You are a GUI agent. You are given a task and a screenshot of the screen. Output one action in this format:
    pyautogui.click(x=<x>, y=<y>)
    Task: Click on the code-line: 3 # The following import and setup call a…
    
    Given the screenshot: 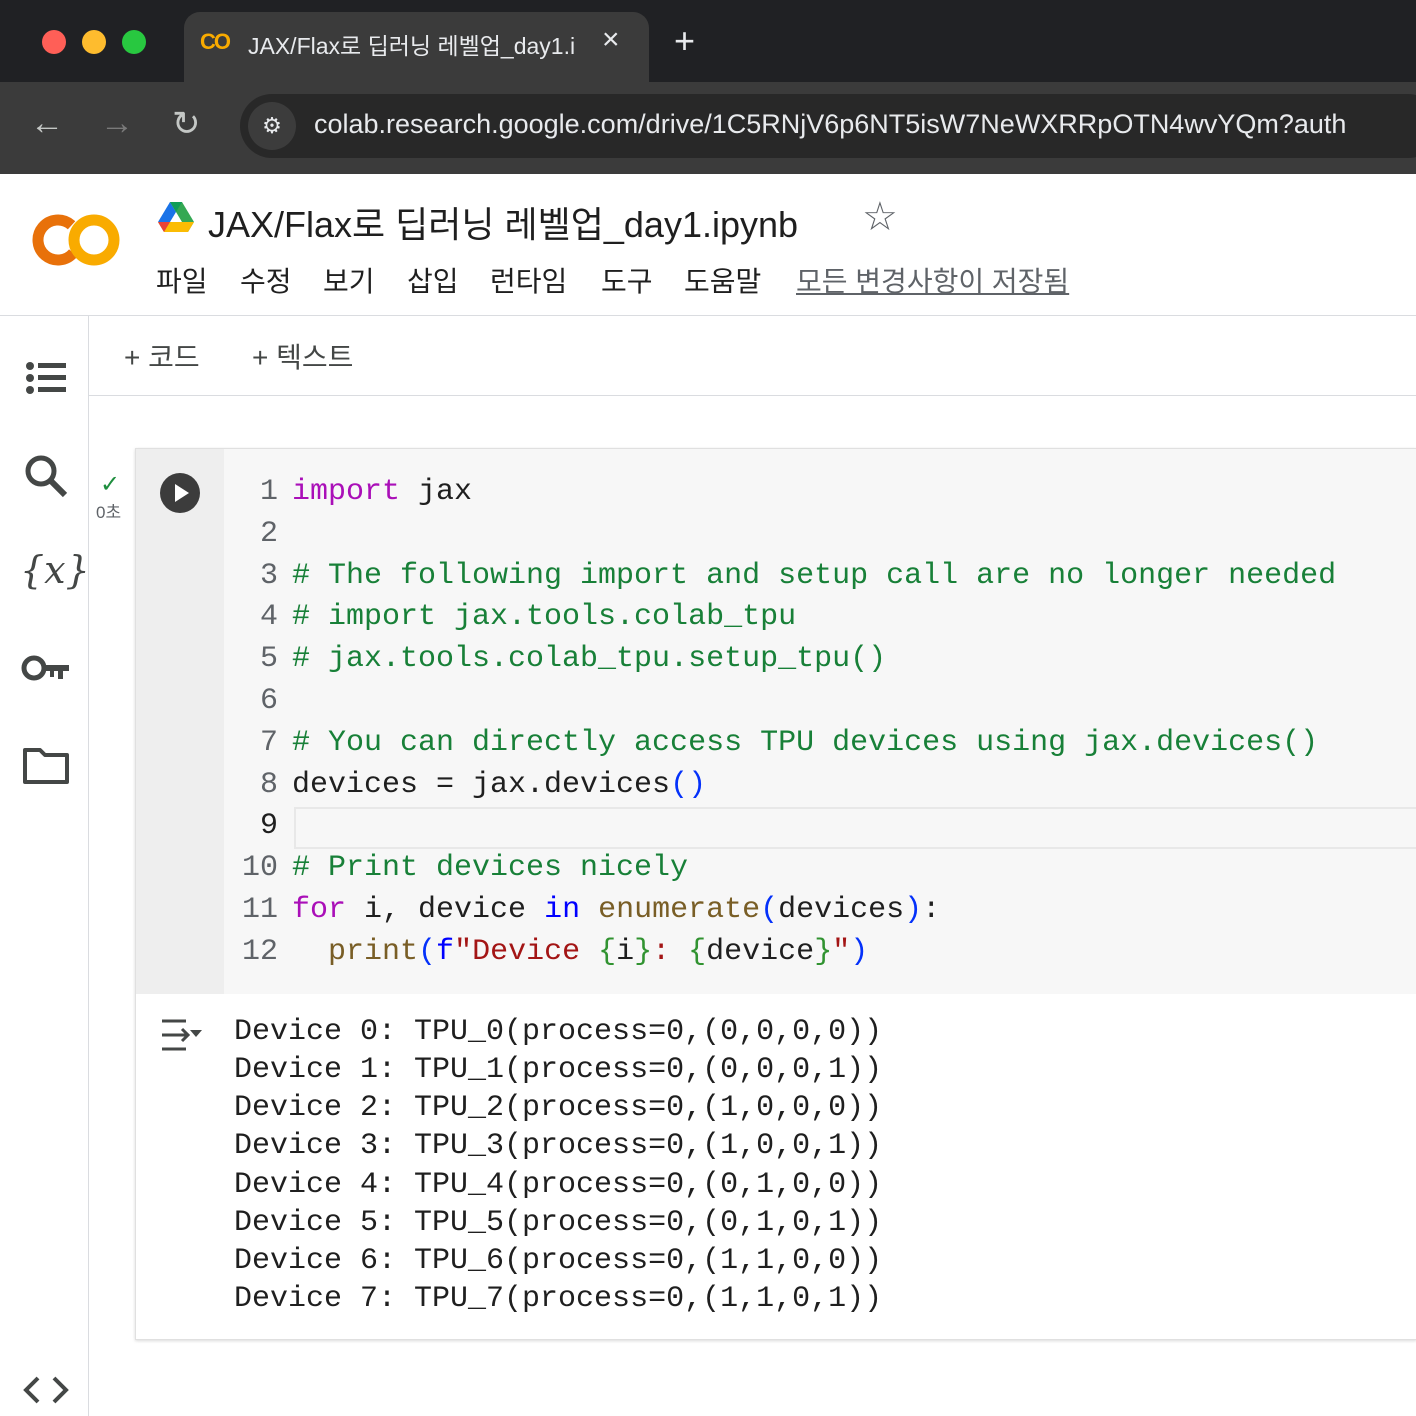 What is the action you would take?
    pyautogui.click(x=820, y=576)
    